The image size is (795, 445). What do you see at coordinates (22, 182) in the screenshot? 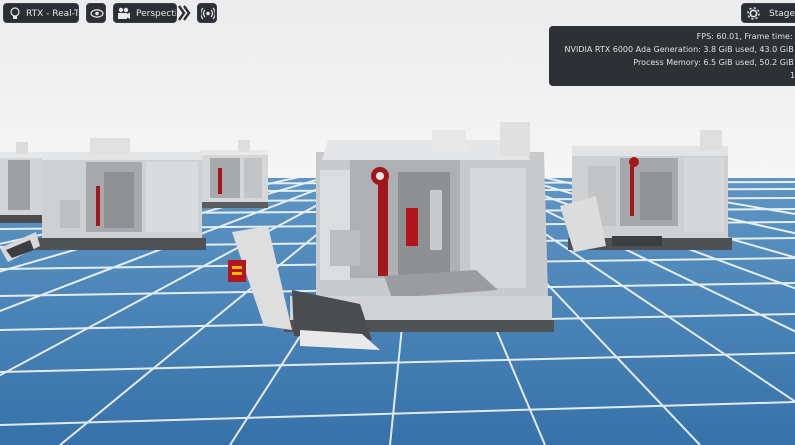
I see `cnc-machine-far-left` at bounding box center [22, 182].